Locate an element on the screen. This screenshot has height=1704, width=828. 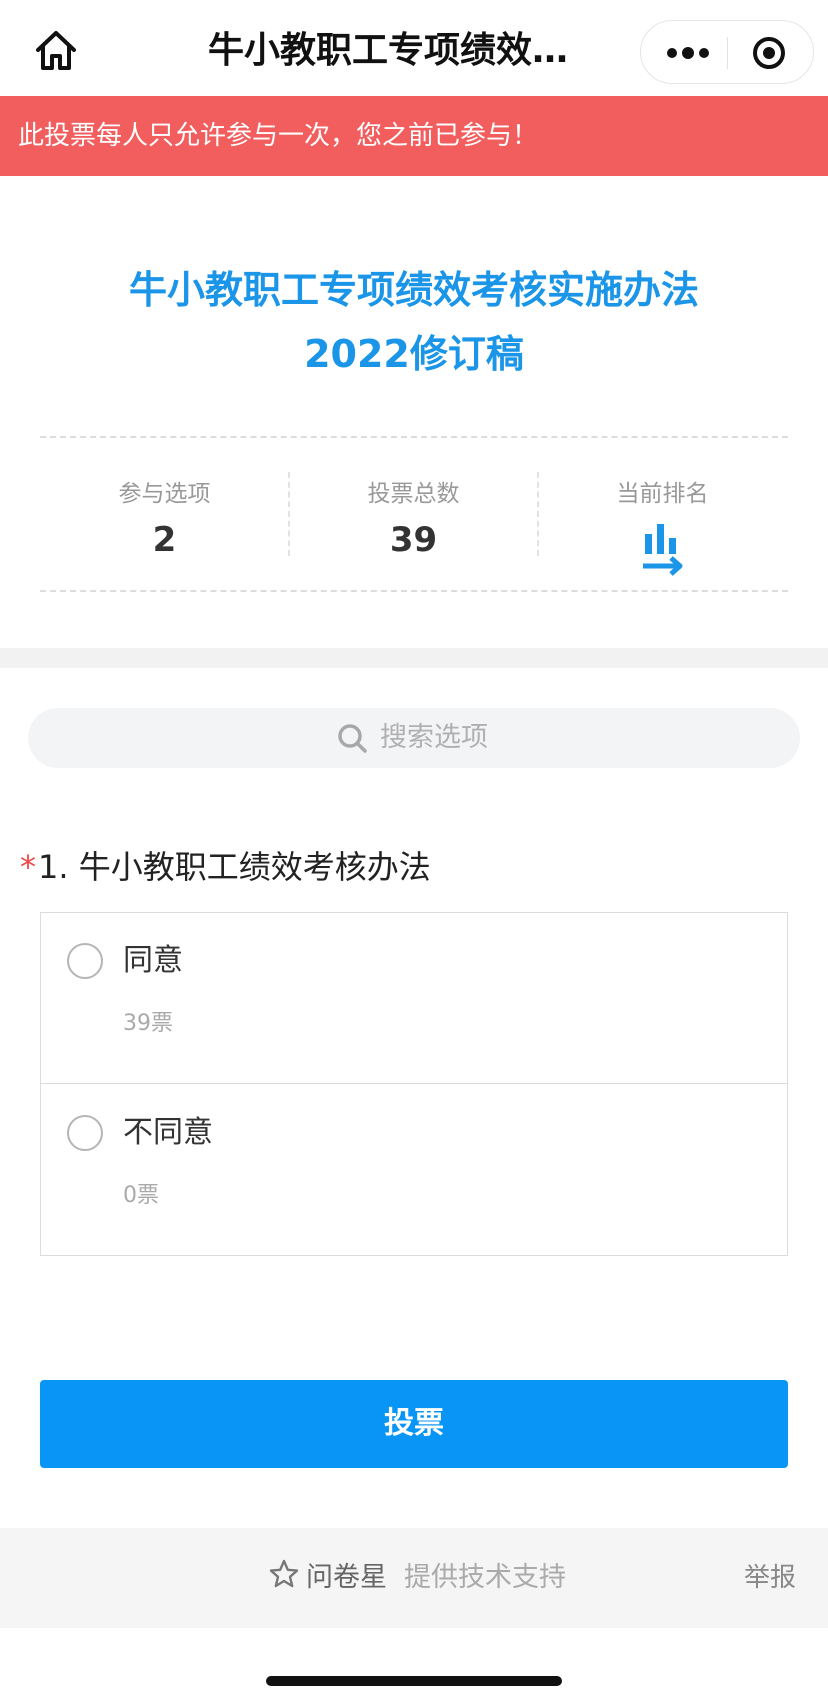
option-vote-count: 0票 is located at coordinates (141, 1195).